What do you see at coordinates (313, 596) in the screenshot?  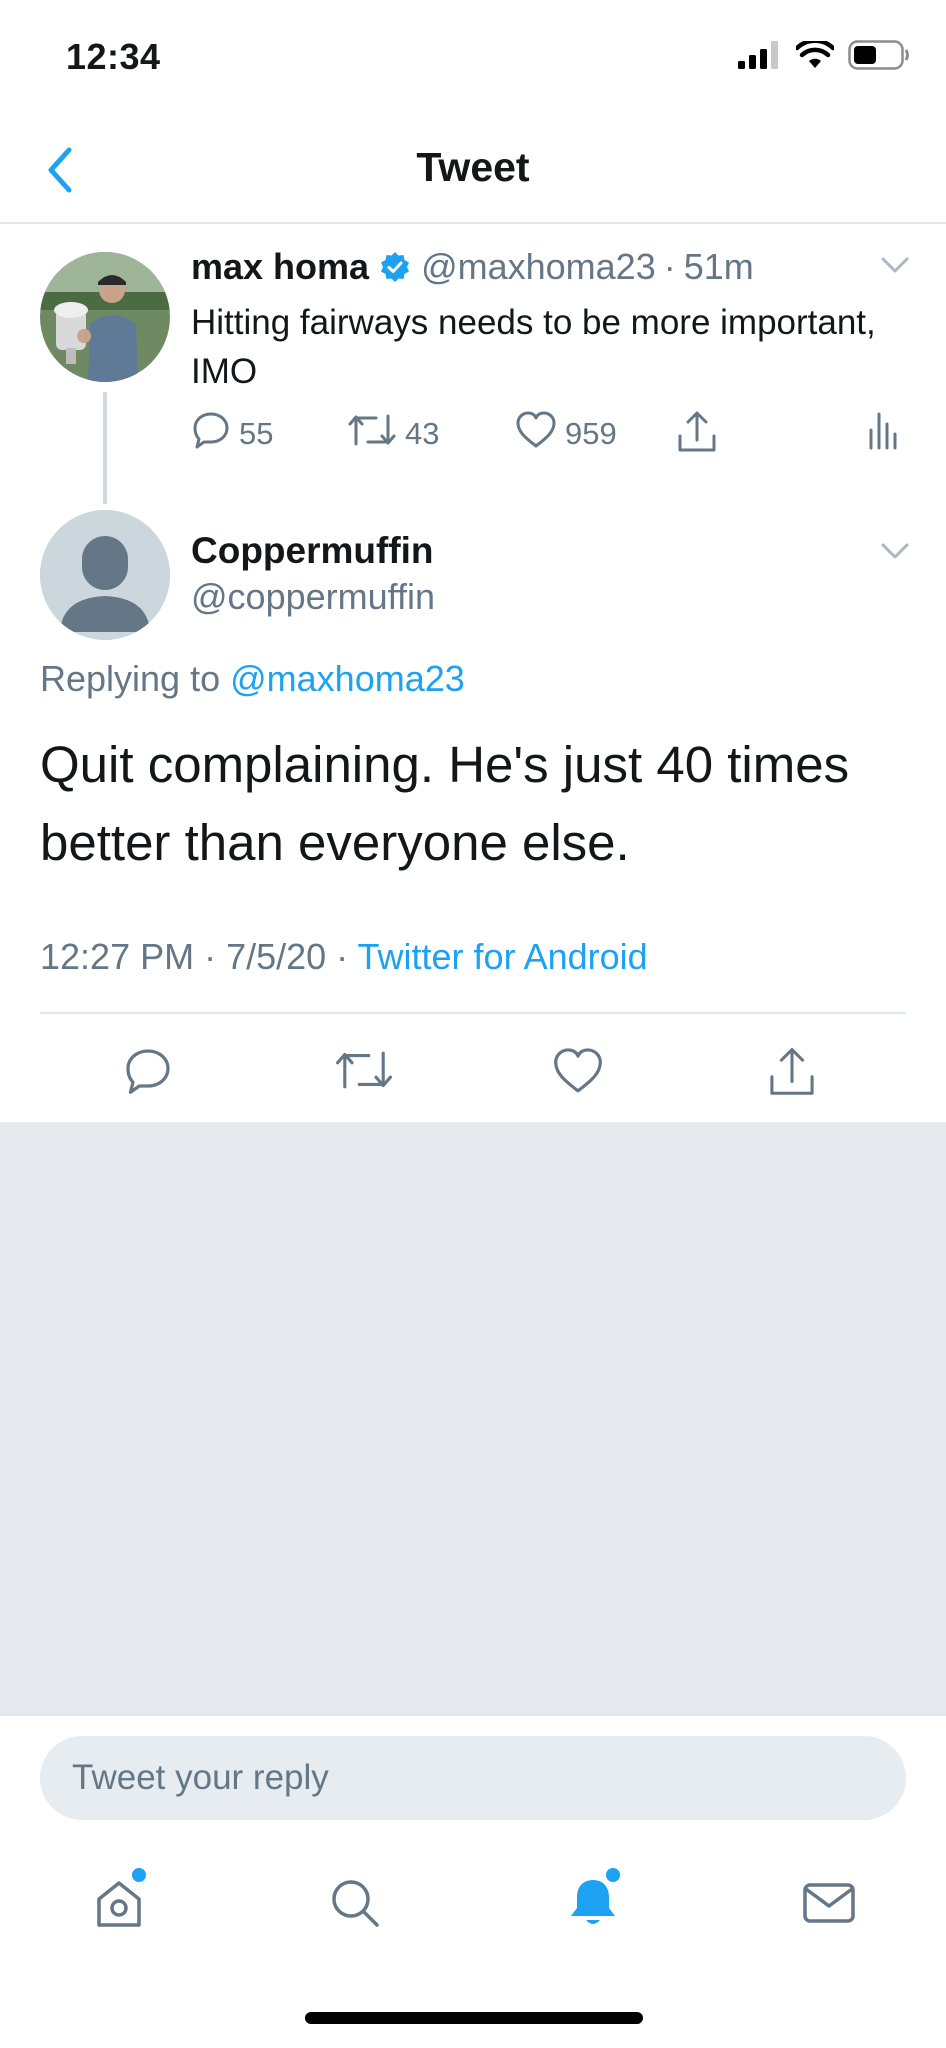 I see `author-handle: @coppermuffin` at bounding box center [313, 596].